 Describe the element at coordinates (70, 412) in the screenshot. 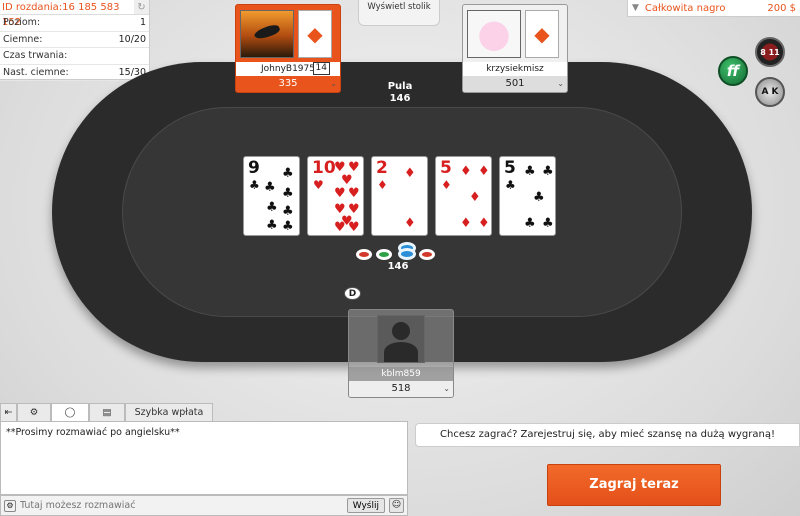

I see `chat-bubble-icon: ◯` at that location.